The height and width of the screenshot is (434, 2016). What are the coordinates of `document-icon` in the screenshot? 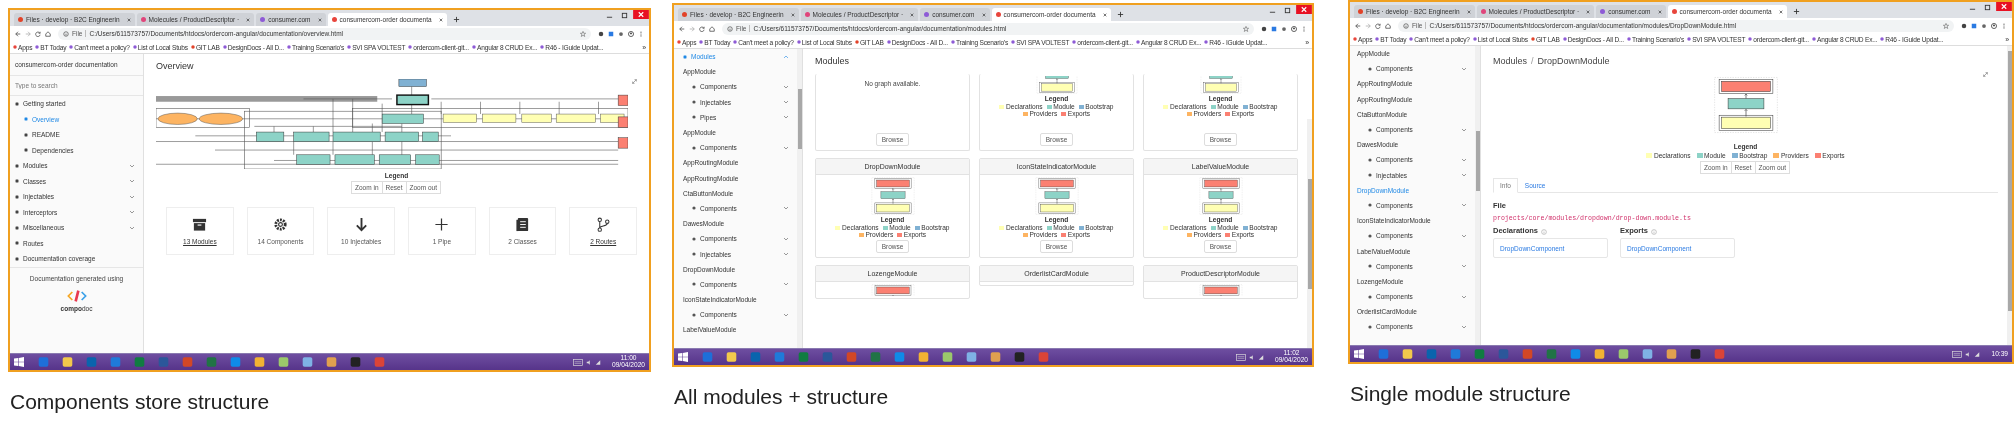 It's located at (522, 224).